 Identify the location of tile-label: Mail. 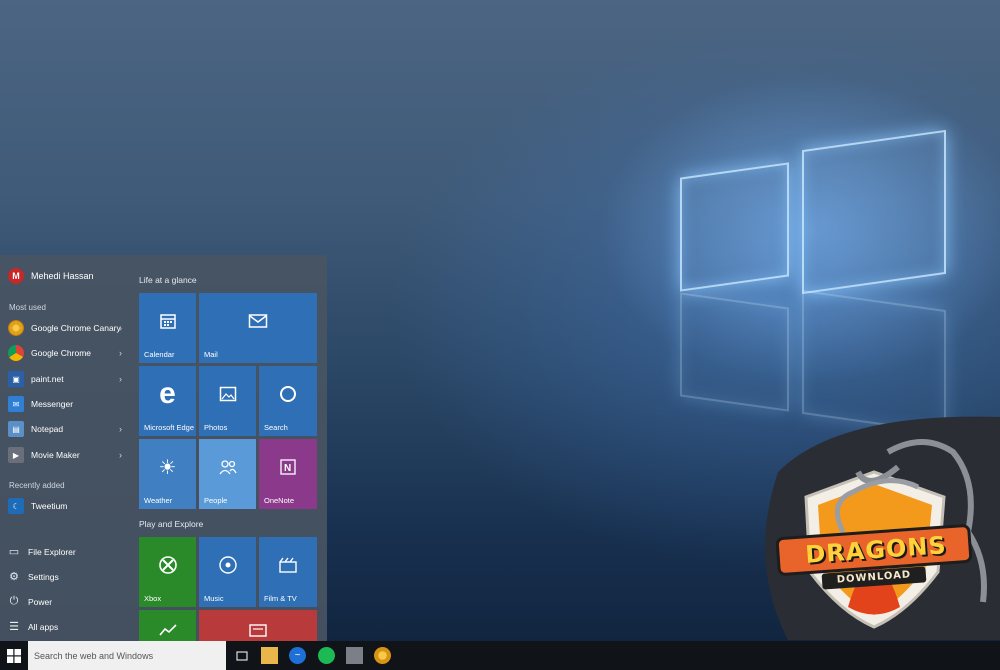
(211, 354).